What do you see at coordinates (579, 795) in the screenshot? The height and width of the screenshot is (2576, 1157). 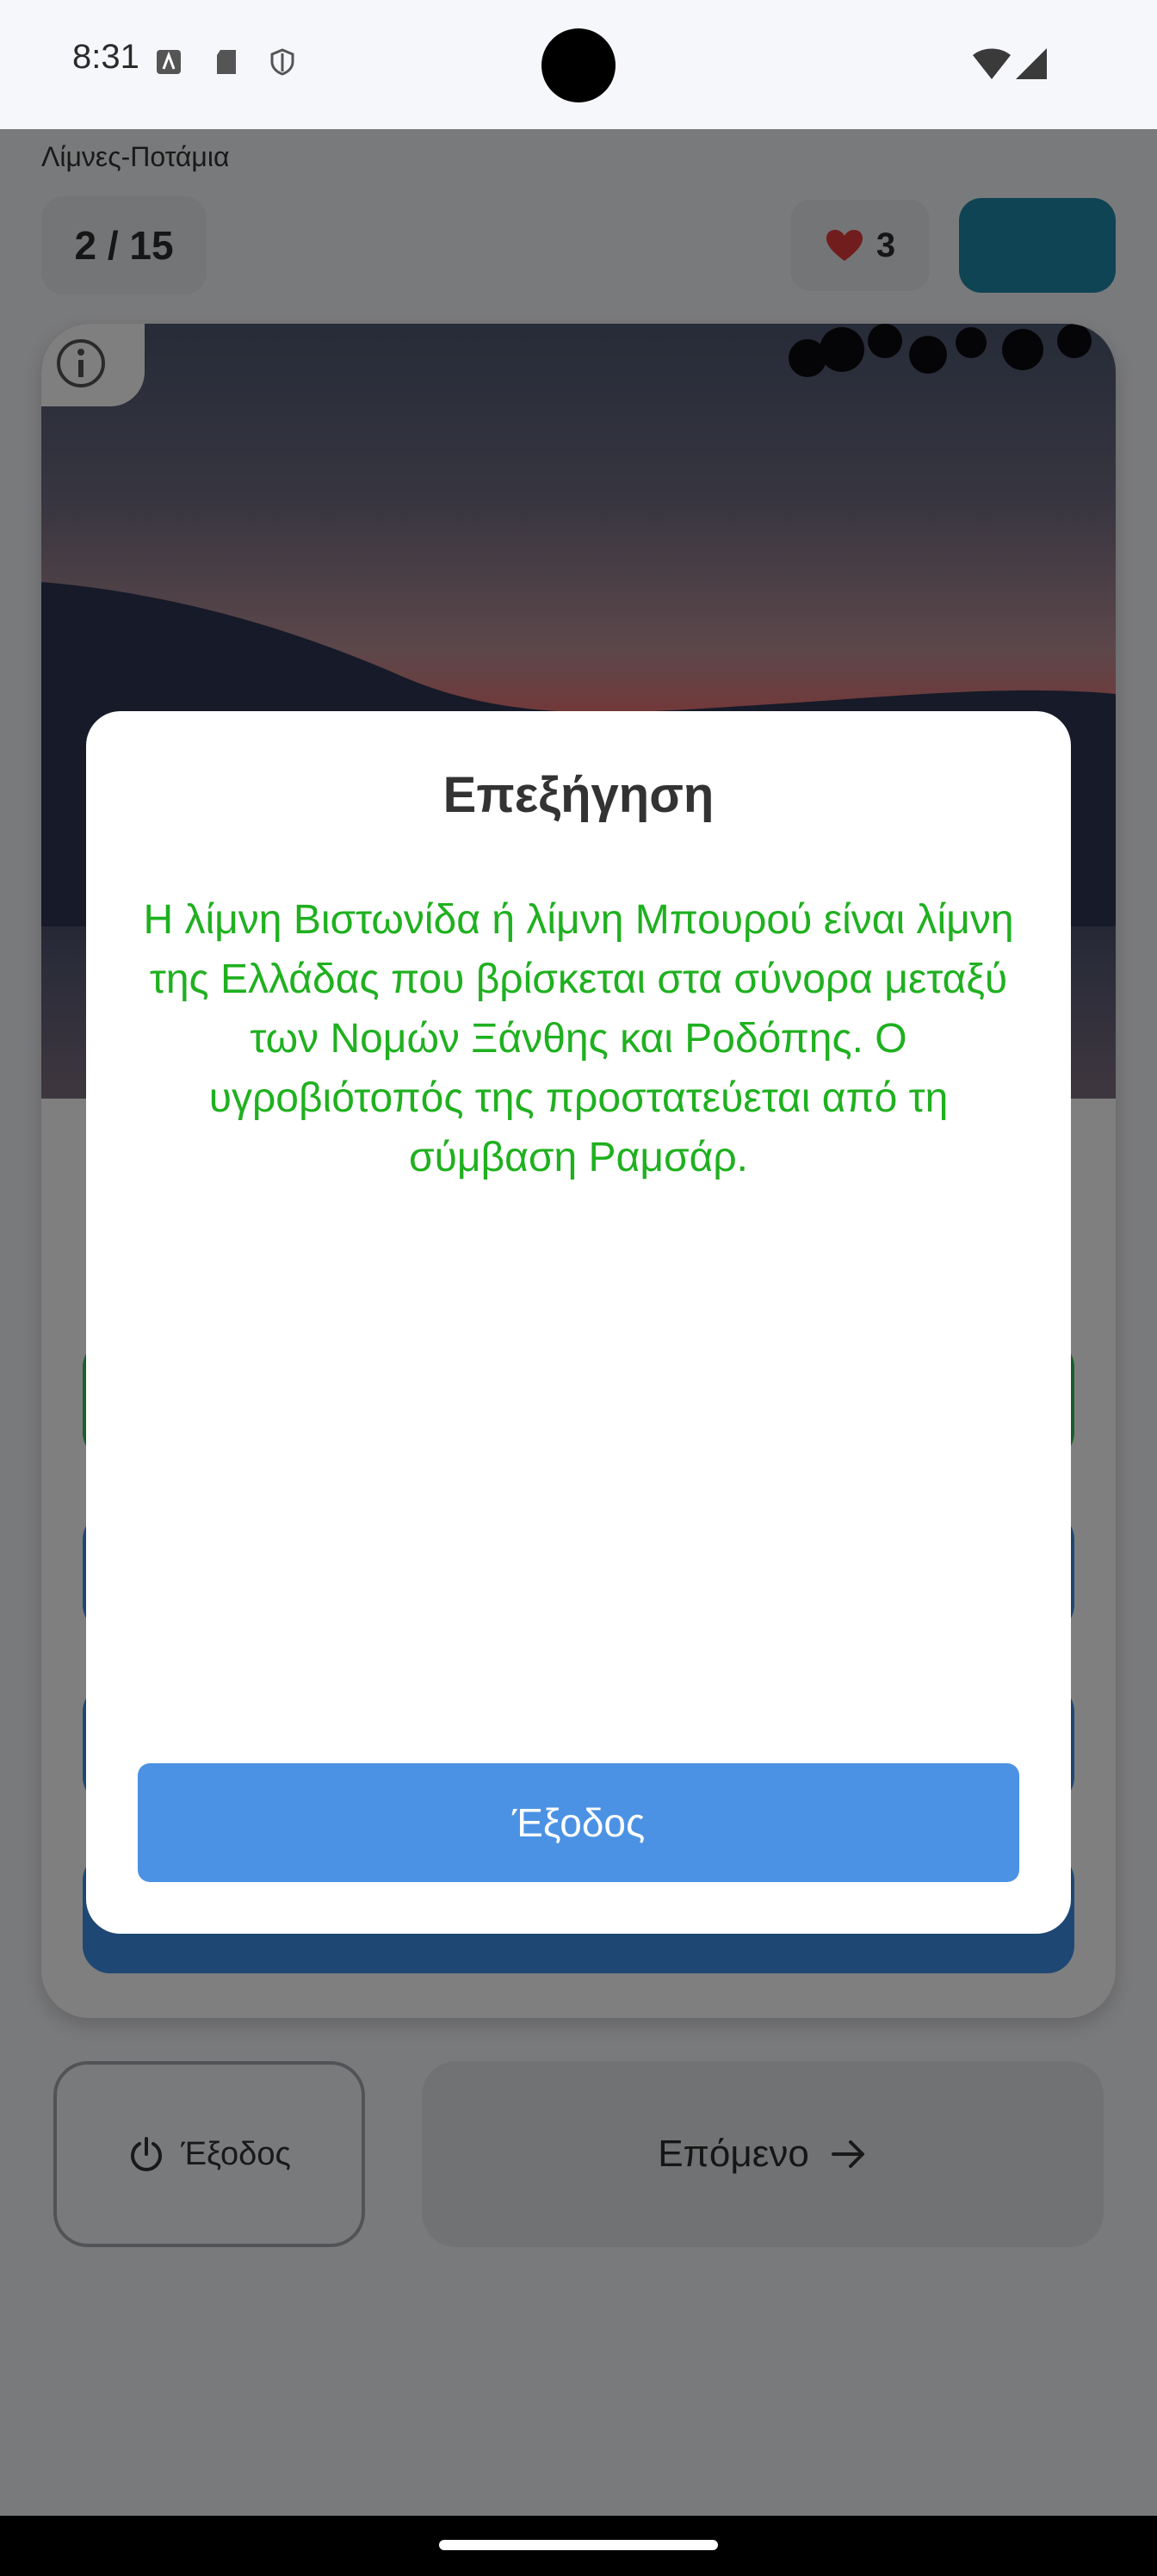 I see `dialog-title: Επεξήγηση` at bounding box center [579, 795].